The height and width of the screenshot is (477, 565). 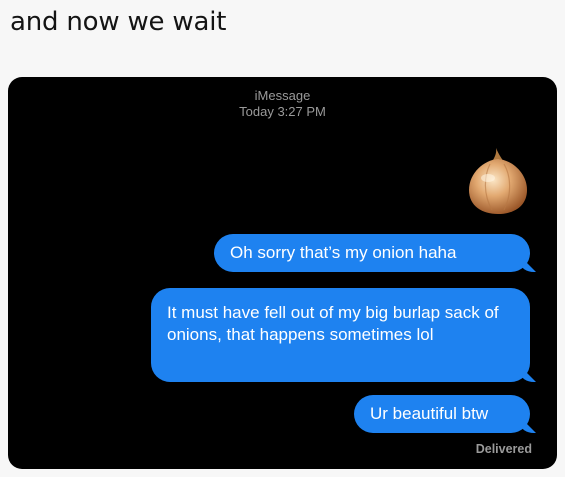 I want to click on message-bubble: Ur beautiful btw, so click(x=442, y=414).